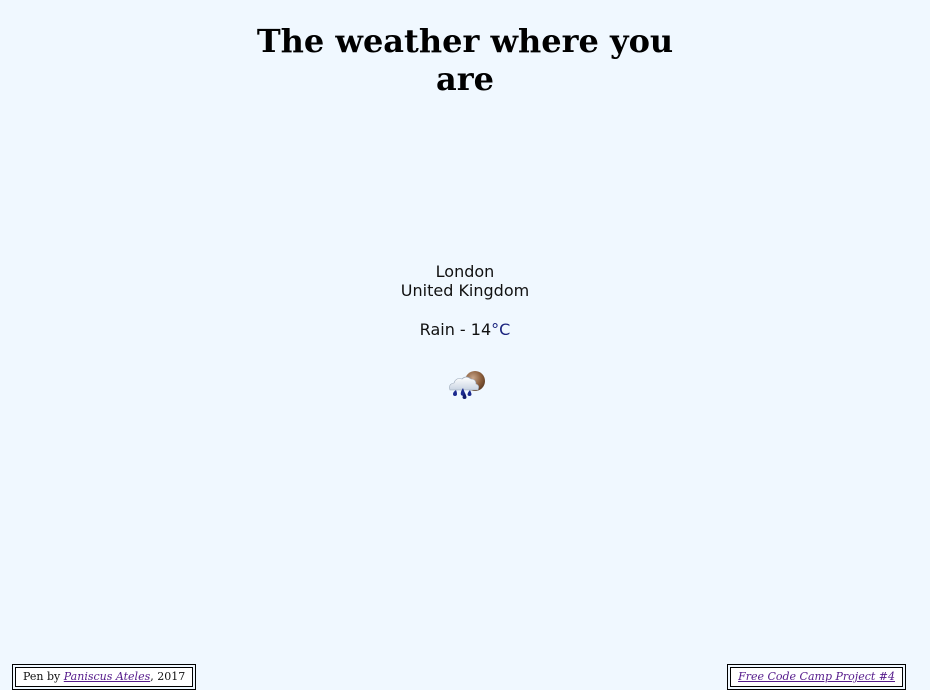 Image resolution: width=930 pixels, height=690 pixels. I want to click on temperature-unit-toggle: °C, so click(500, 329).